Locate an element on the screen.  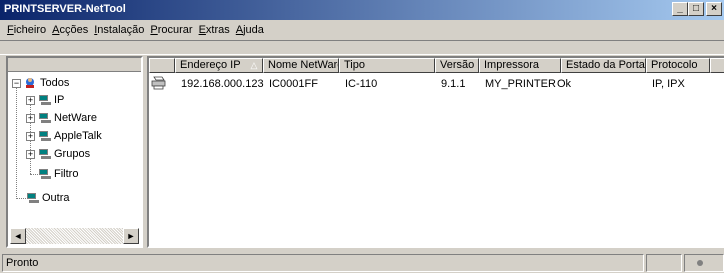
cell-ip: 192.168.000.123 is located at coordinates (222, 84).